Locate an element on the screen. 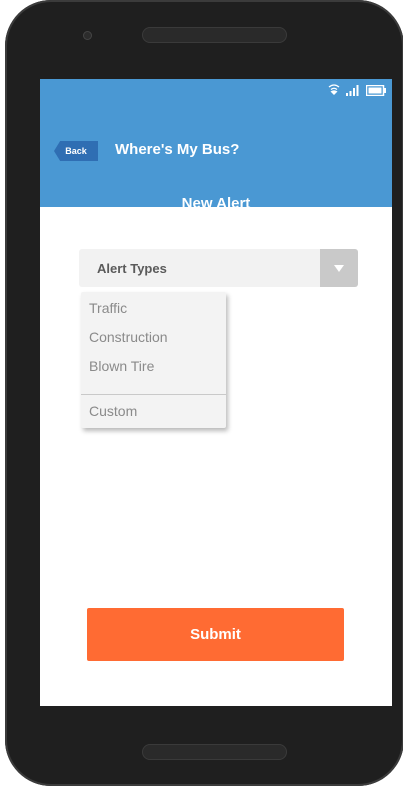  battery-icon is located at coordinates (375, 92).